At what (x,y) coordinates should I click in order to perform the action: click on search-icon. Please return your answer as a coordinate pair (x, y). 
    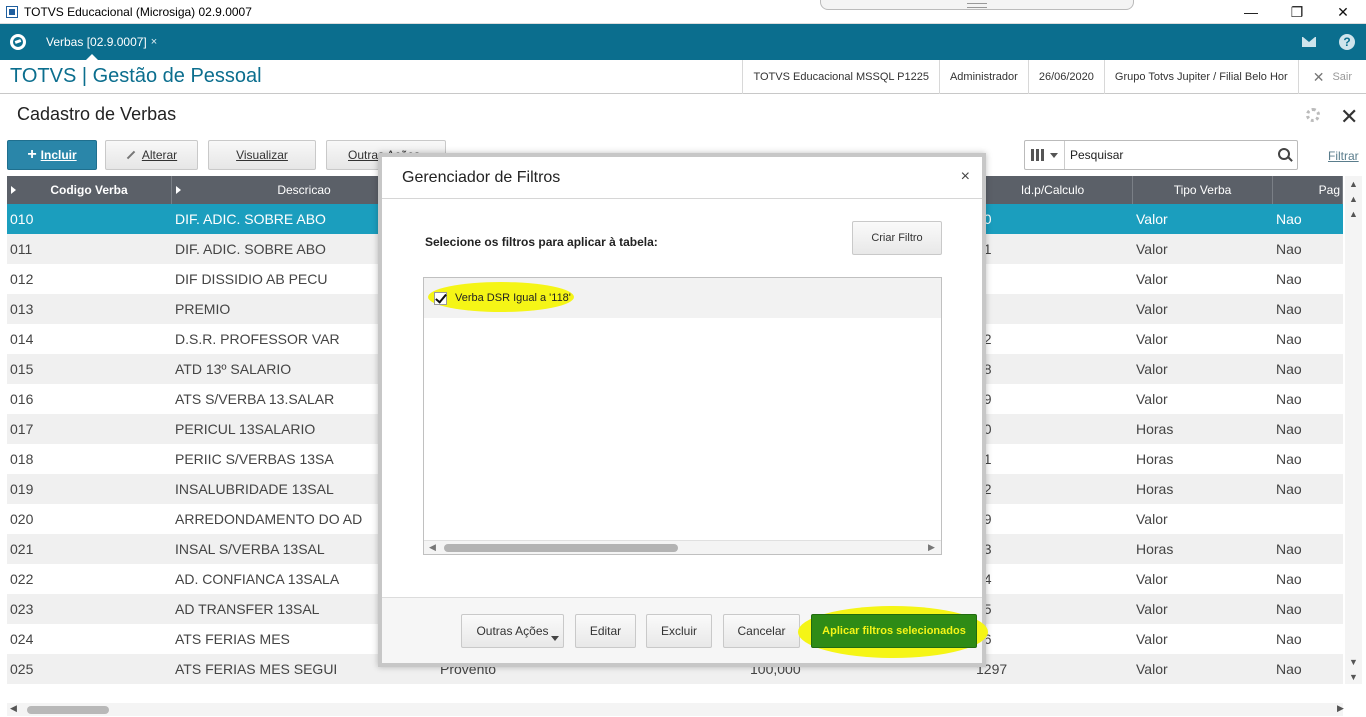
    Looking at the image, I should click on (1285, 155).